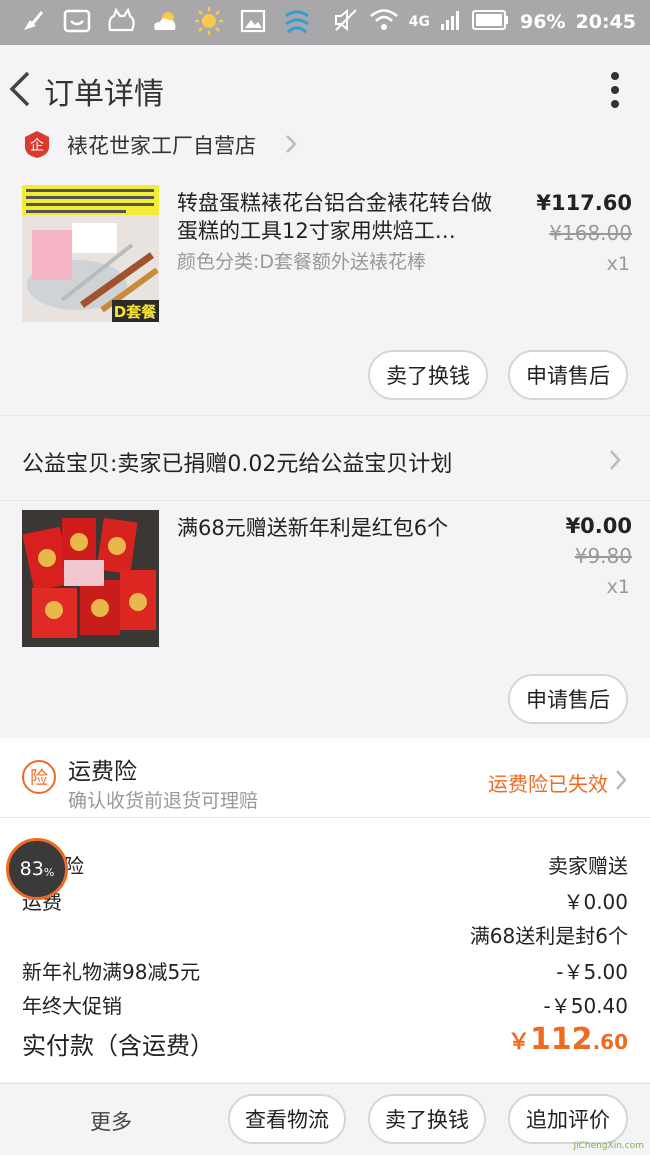 The width and height of the screenshot is (650, 1155). What do you see at coordinates (313, 528) in the screenshot?
I see `product-title: 满68元赠送新年利是红包6个` at bounding box center [313, 528].